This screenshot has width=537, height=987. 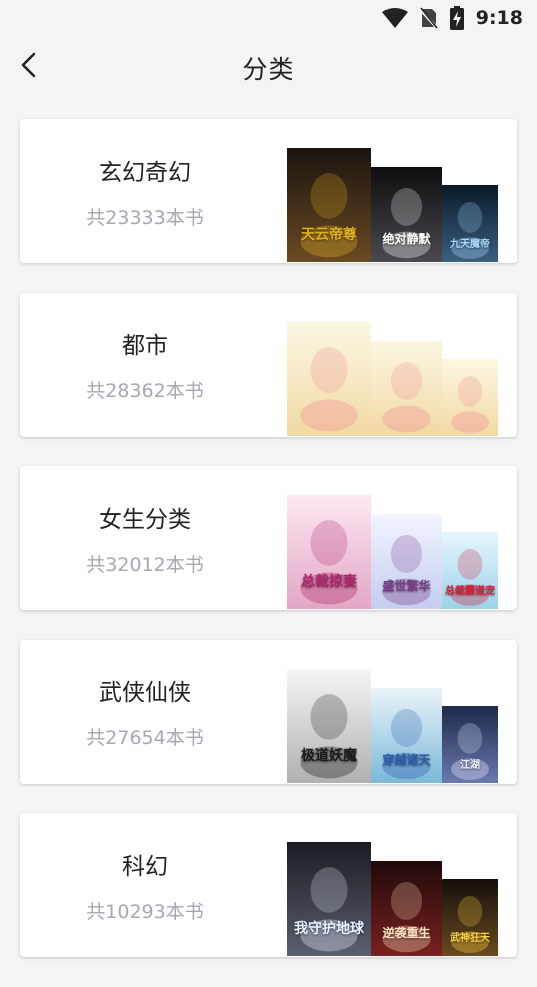 I want to click on battery-charging-icon, so click(x=456, y=18).